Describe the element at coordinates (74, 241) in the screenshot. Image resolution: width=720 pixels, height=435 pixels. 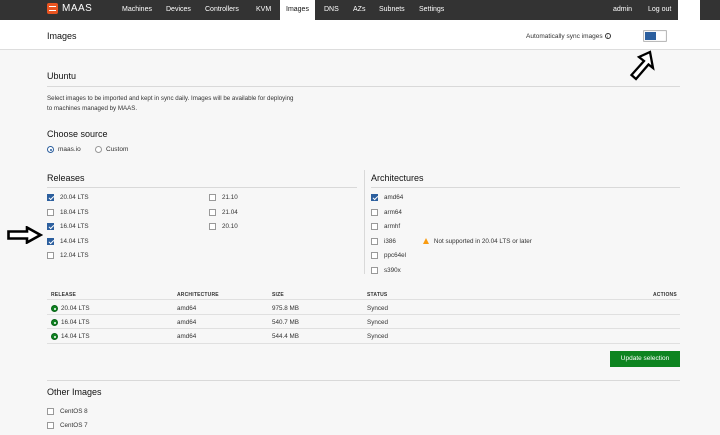
I see `checkbox-label: 14.04 LTS` at that location.